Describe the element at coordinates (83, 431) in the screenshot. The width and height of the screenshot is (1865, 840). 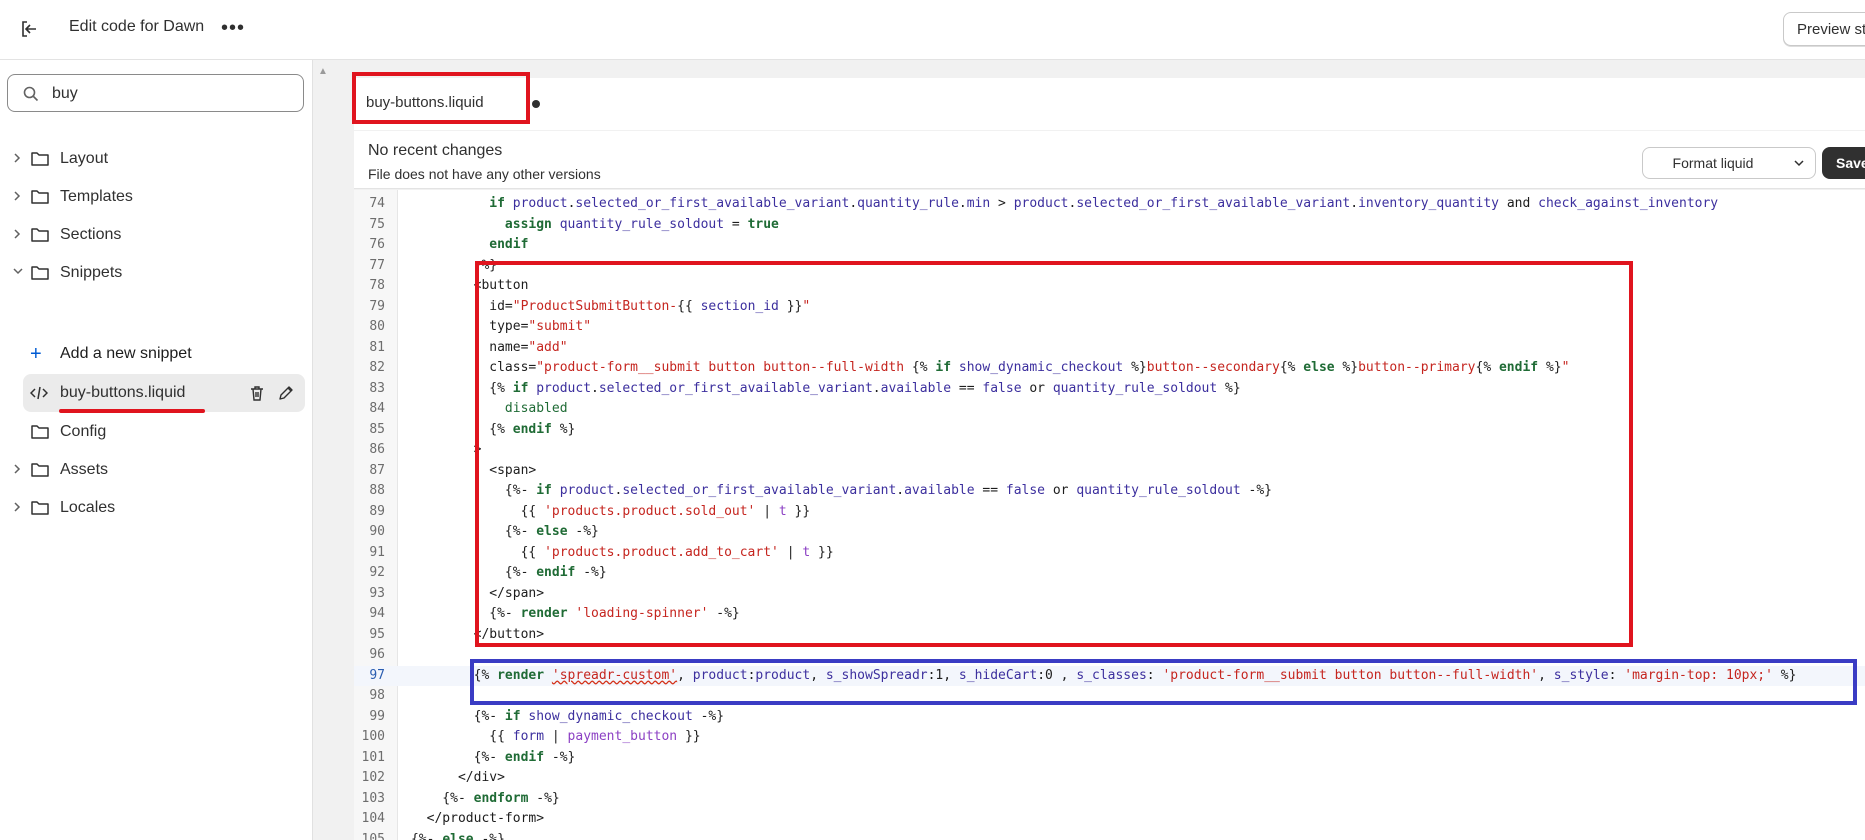
I see `folder-label: Config` at that location.